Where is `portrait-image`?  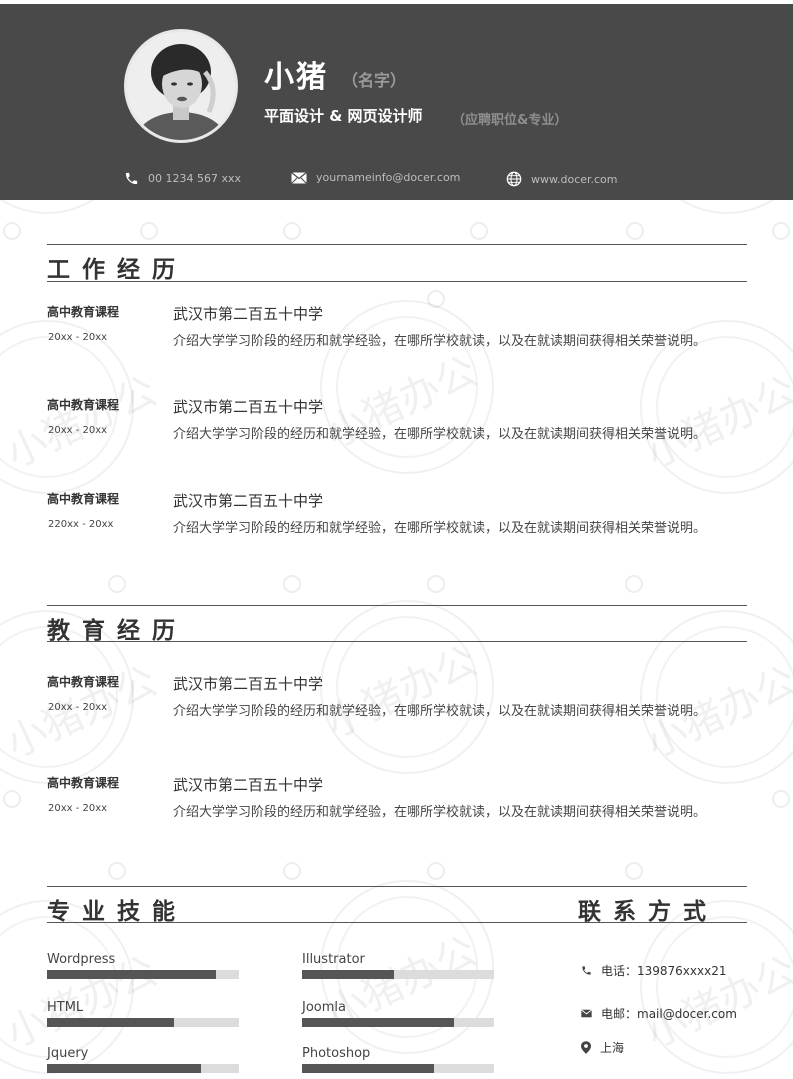
portrait-image is located at coordinates (181, 86).